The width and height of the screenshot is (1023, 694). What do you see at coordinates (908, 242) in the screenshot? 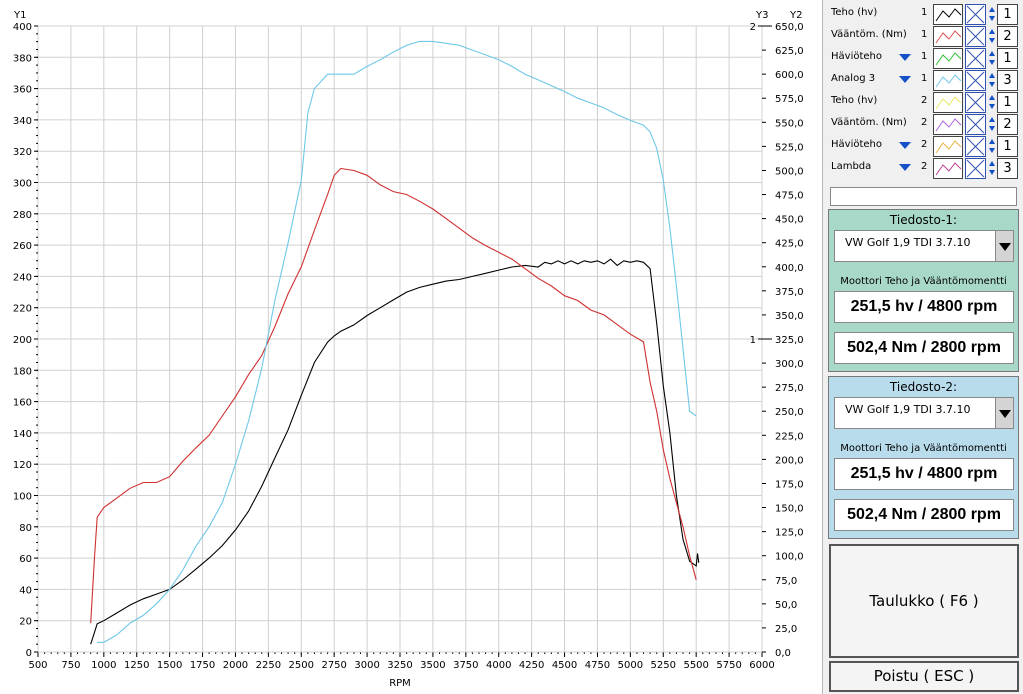
I see `file-1-selected: VW Golf 1,9 TDI 3.7.10` at bounding box center [908, 242].